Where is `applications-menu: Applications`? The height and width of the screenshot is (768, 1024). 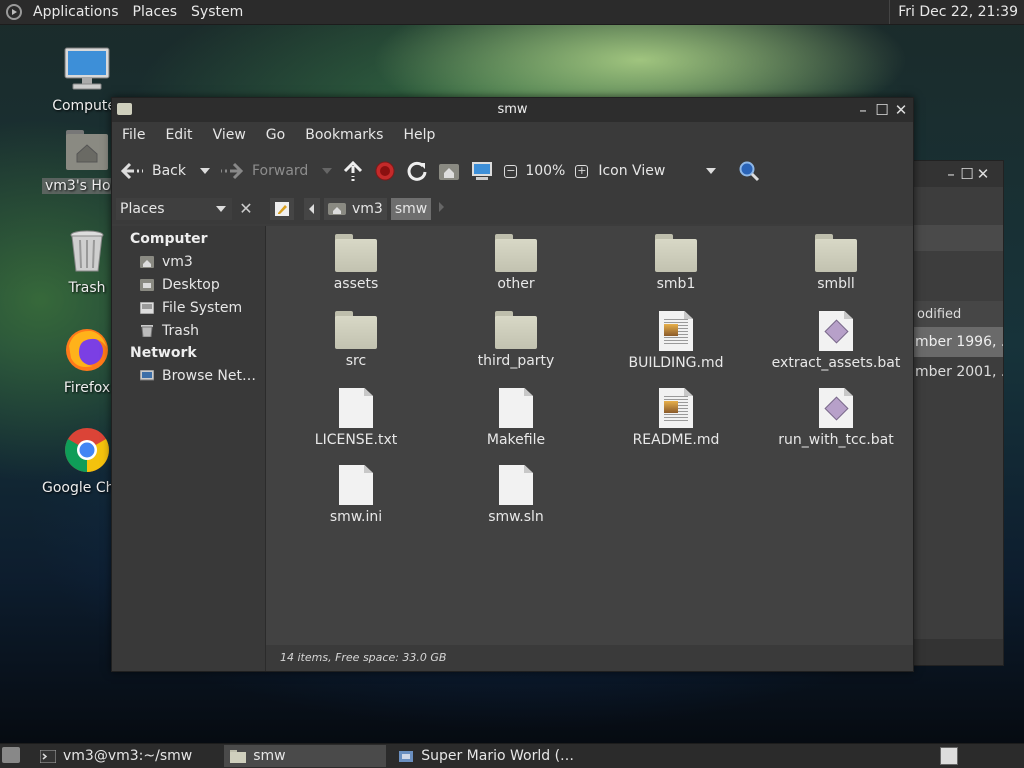 applications-menu: Applications is located at coordinates (76, 12).